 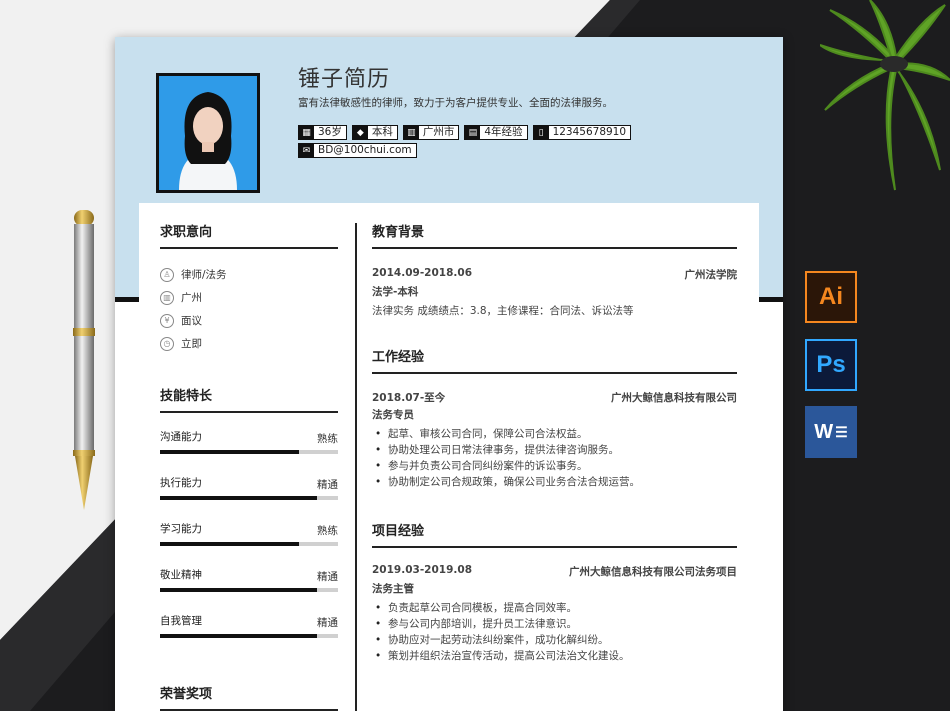 I want to click on skills-title: 技能特长, so click(x=249, y=399).